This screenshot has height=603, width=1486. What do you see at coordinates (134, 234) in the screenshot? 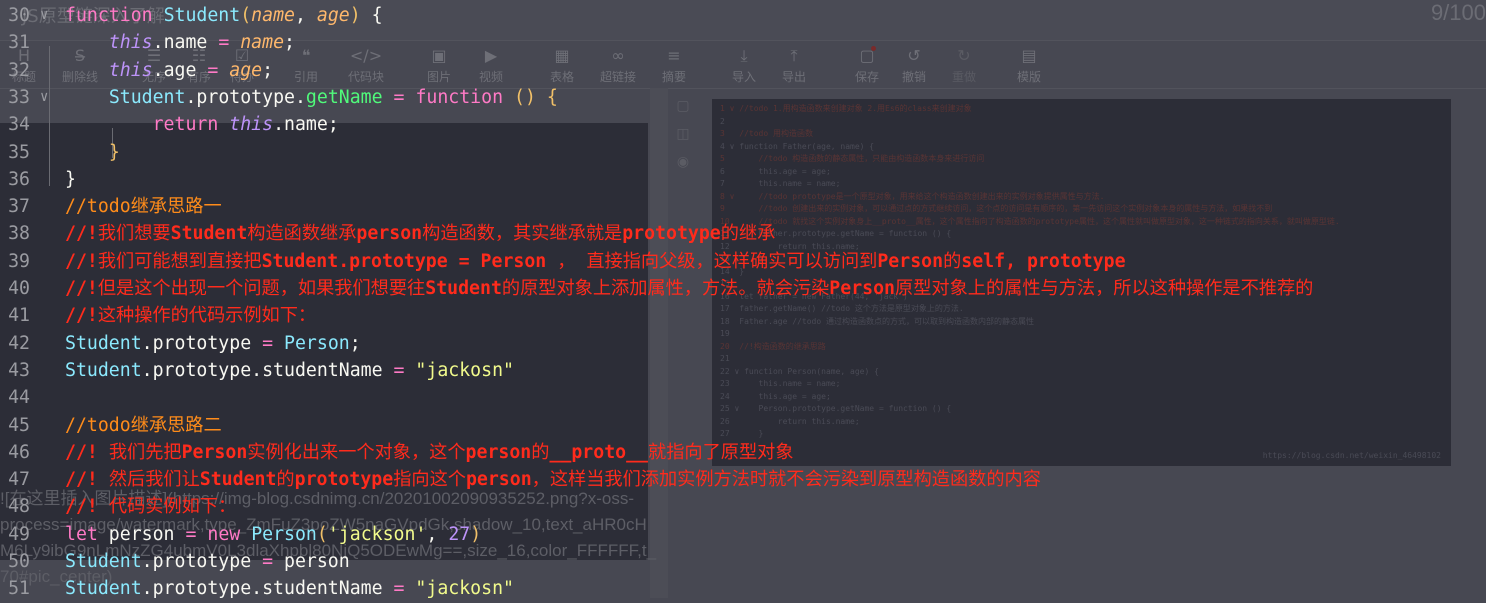
I see `code-token-warn: 我们想要` at bounding box center [134, 234].